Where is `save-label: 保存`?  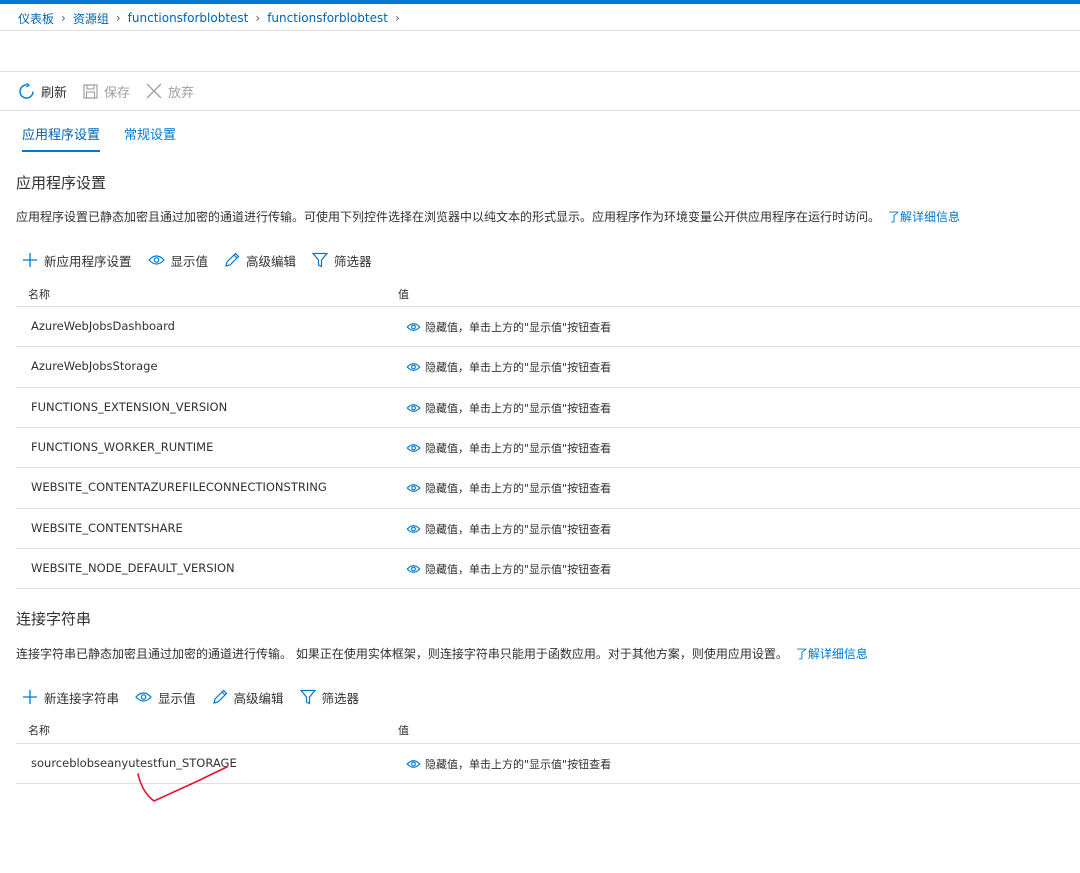 save-label: 保存 is located at coordinates (117, 93).